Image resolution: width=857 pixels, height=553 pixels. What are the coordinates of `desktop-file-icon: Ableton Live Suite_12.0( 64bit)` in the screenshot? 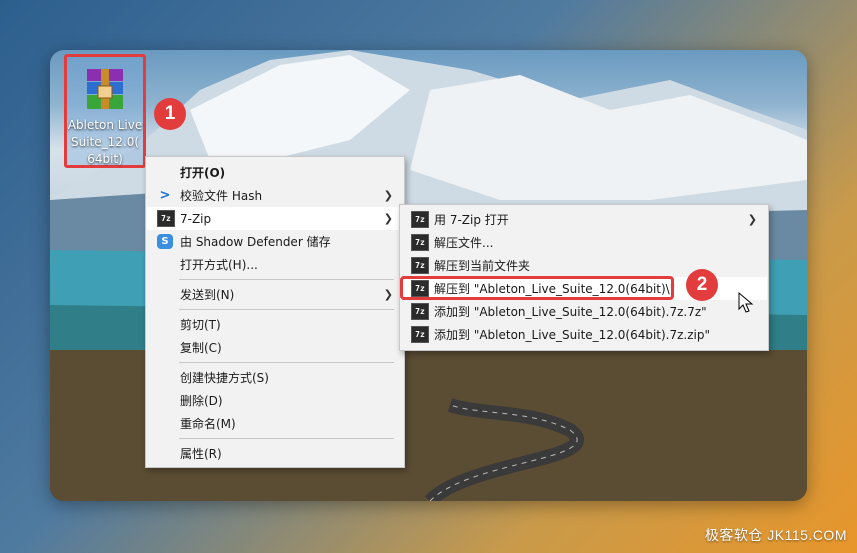 It's located at (105, 111).